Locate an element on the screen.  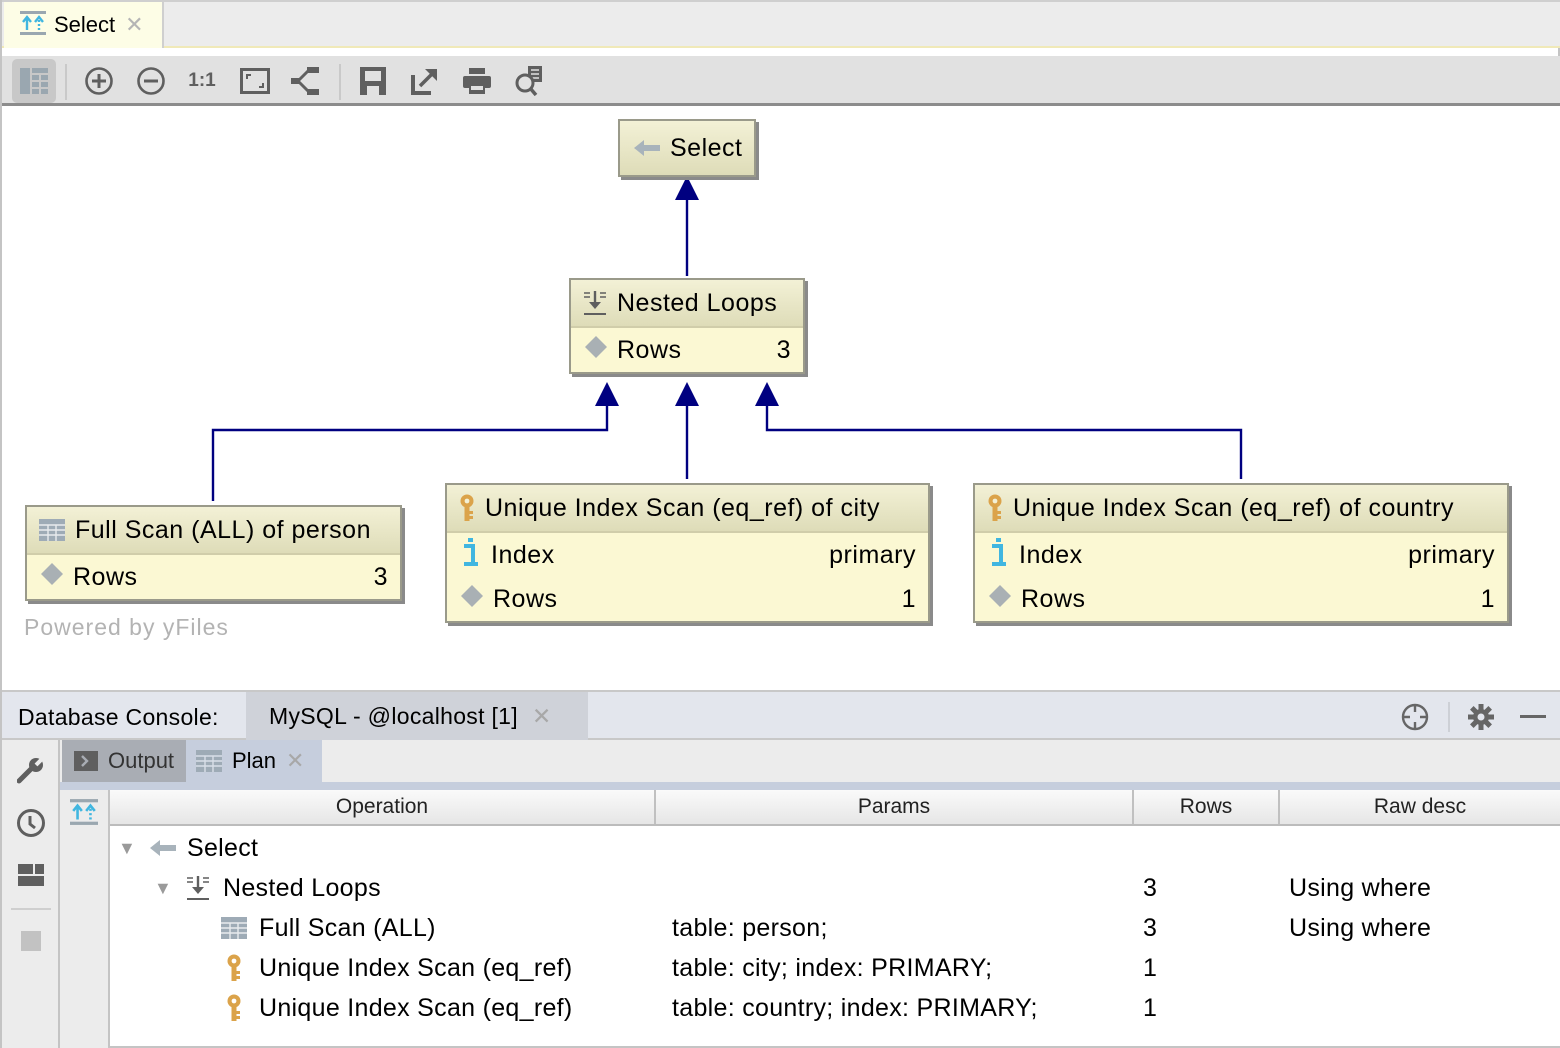
node-title: Nested Loops is located at coordinates (697, 302).